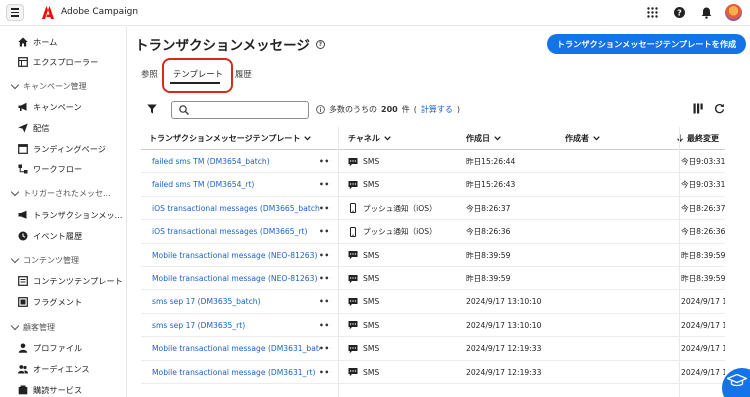  What do you see at coordinates (320, 109) in the screenshot?
I see `info-icon` at bounding box center [320, 109].